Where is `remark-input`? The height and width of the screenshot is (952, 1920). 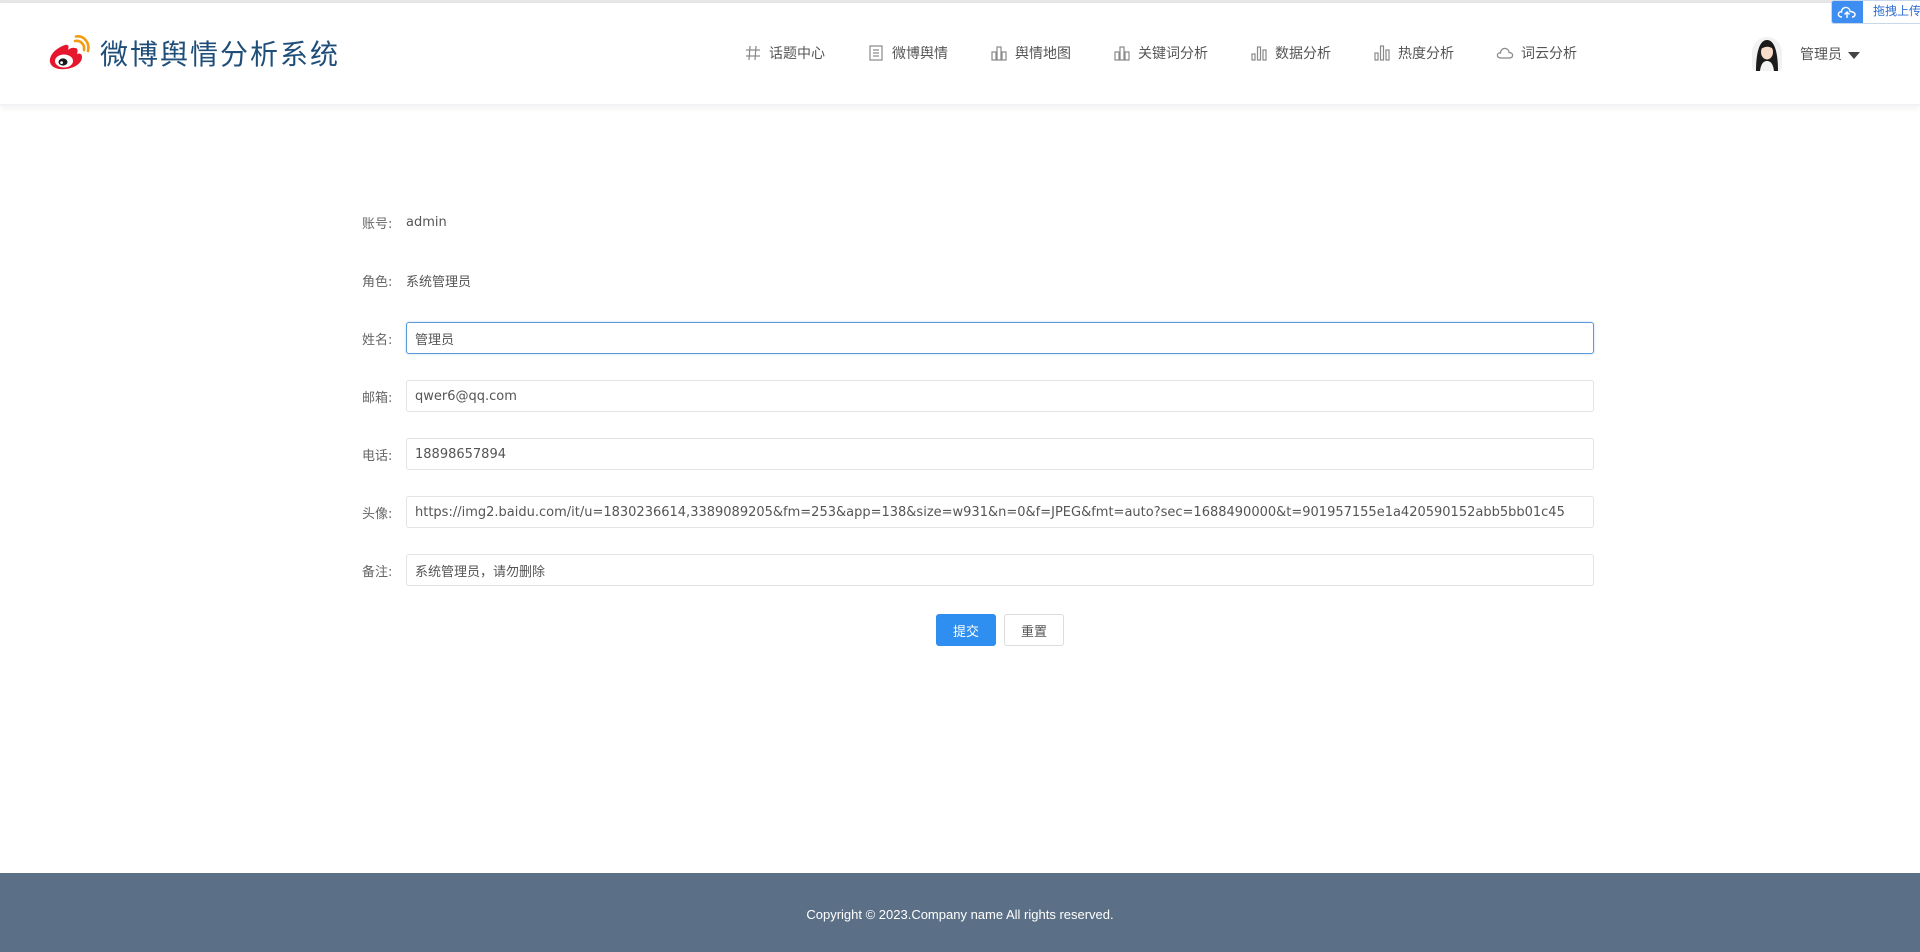 remark-input is located at coordinates (1000, 570).